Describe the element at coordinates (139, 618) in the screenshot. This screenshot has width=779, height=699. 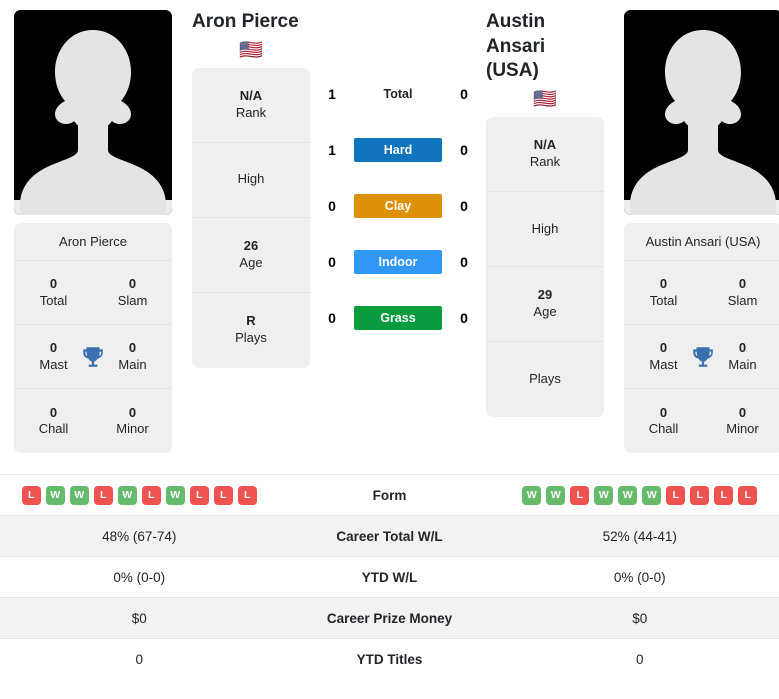
I see `left-career-prize-money: $0` at that location.